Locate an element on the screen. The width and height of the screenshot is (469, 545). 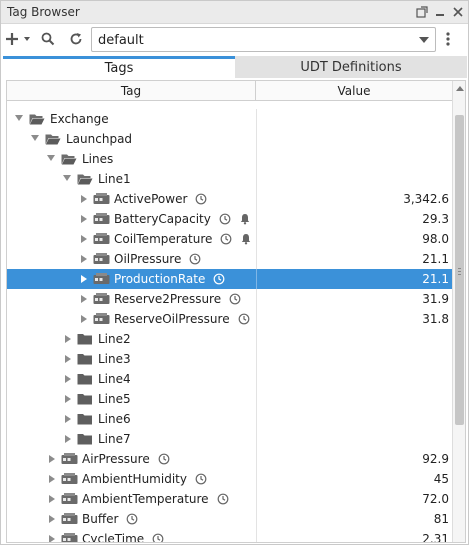
tree-row: OilPressure 21.1 is located at coordinates (229, 259).